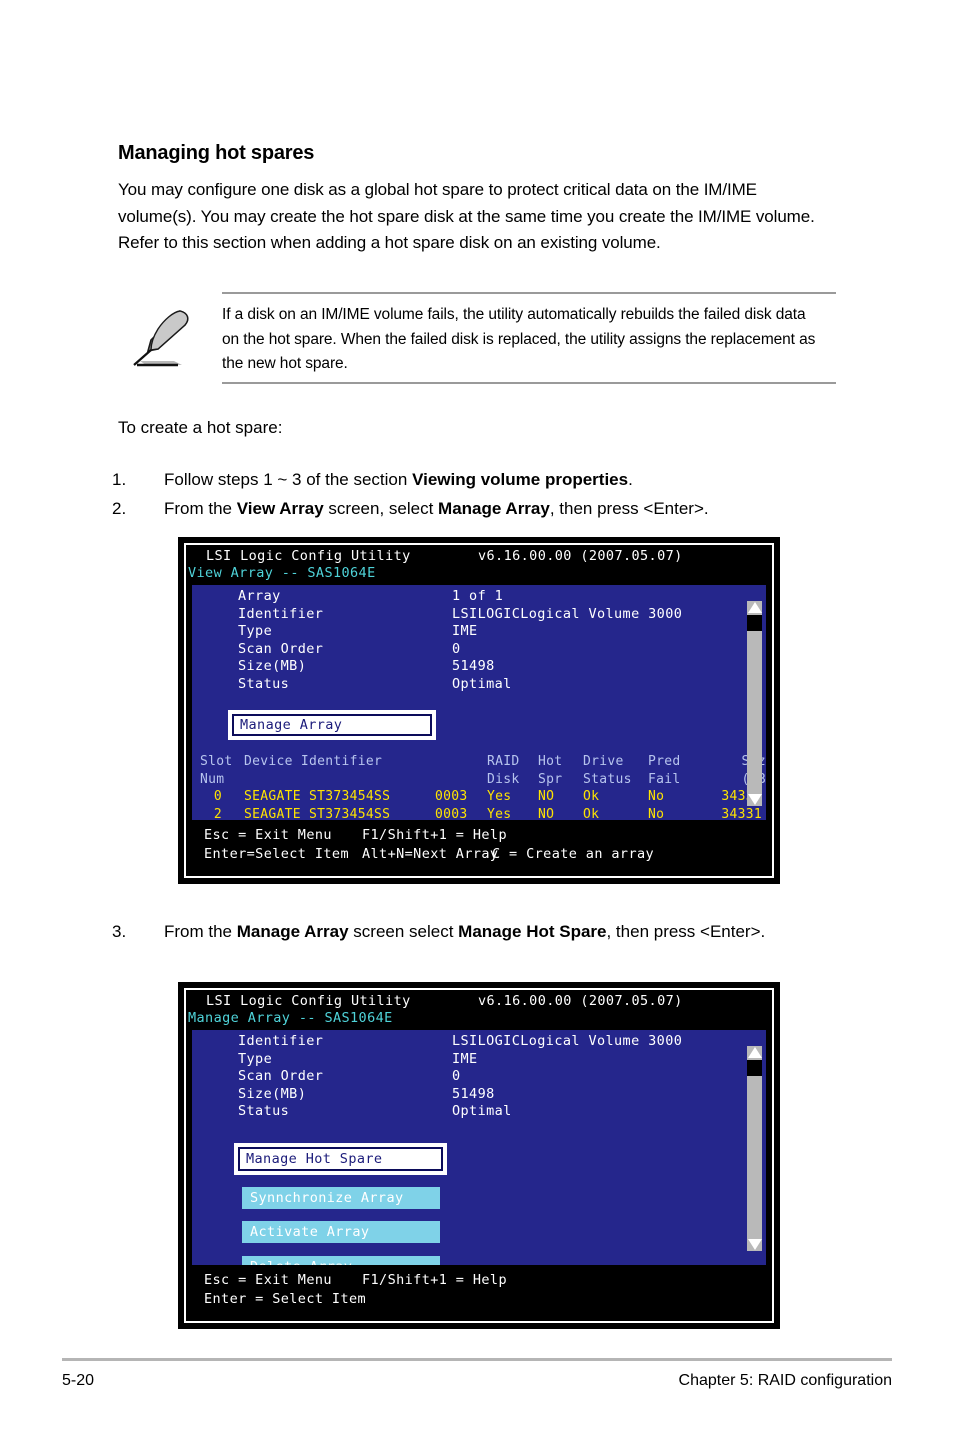  I want to click on col-drive: Drive, so click(603, 761).